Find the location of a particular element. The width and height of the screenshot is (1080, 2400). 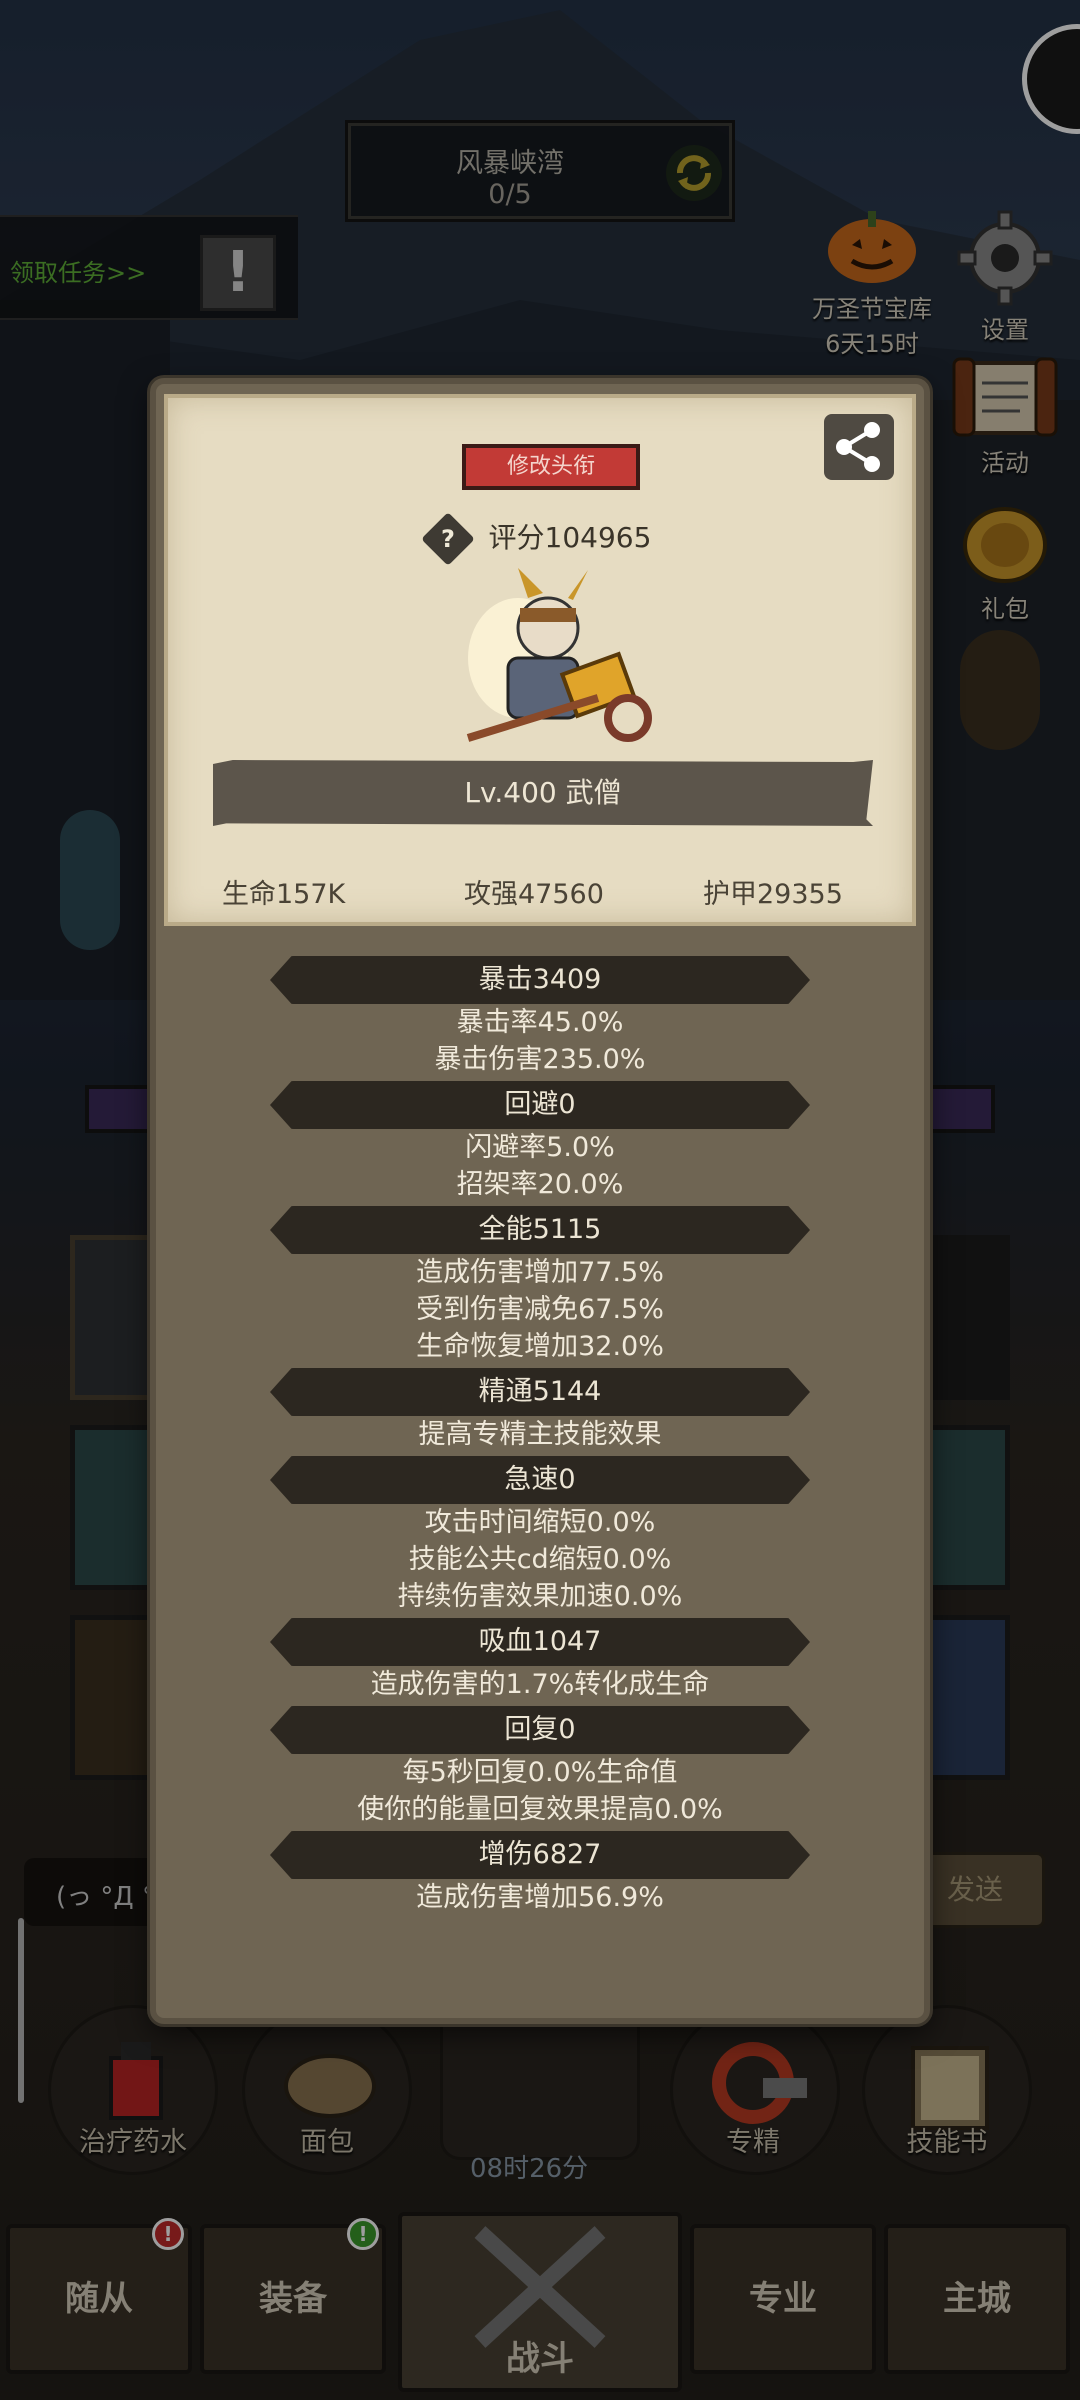

stat-header: 急速0 is located at coordinates (540, 1480).